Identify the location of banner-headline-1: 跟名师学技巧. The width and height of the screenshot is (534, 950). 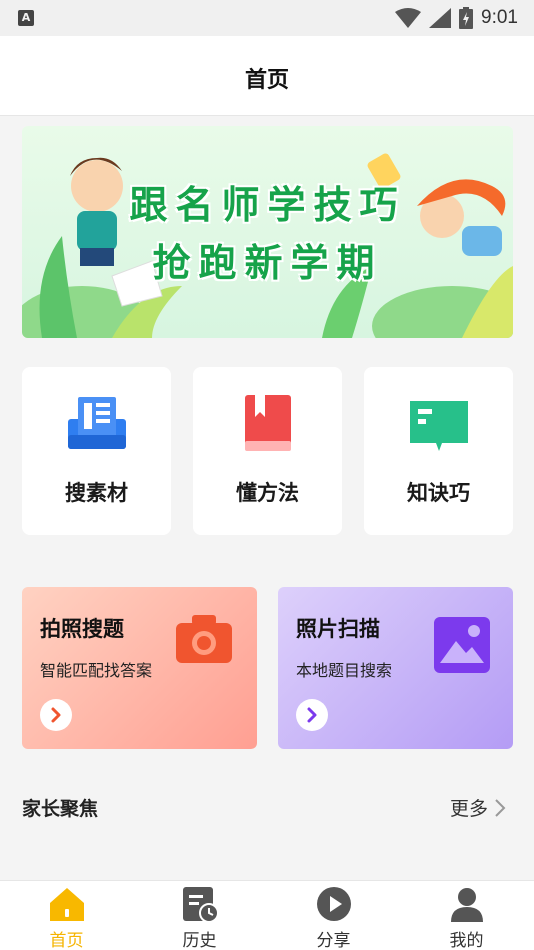
(267, 205).